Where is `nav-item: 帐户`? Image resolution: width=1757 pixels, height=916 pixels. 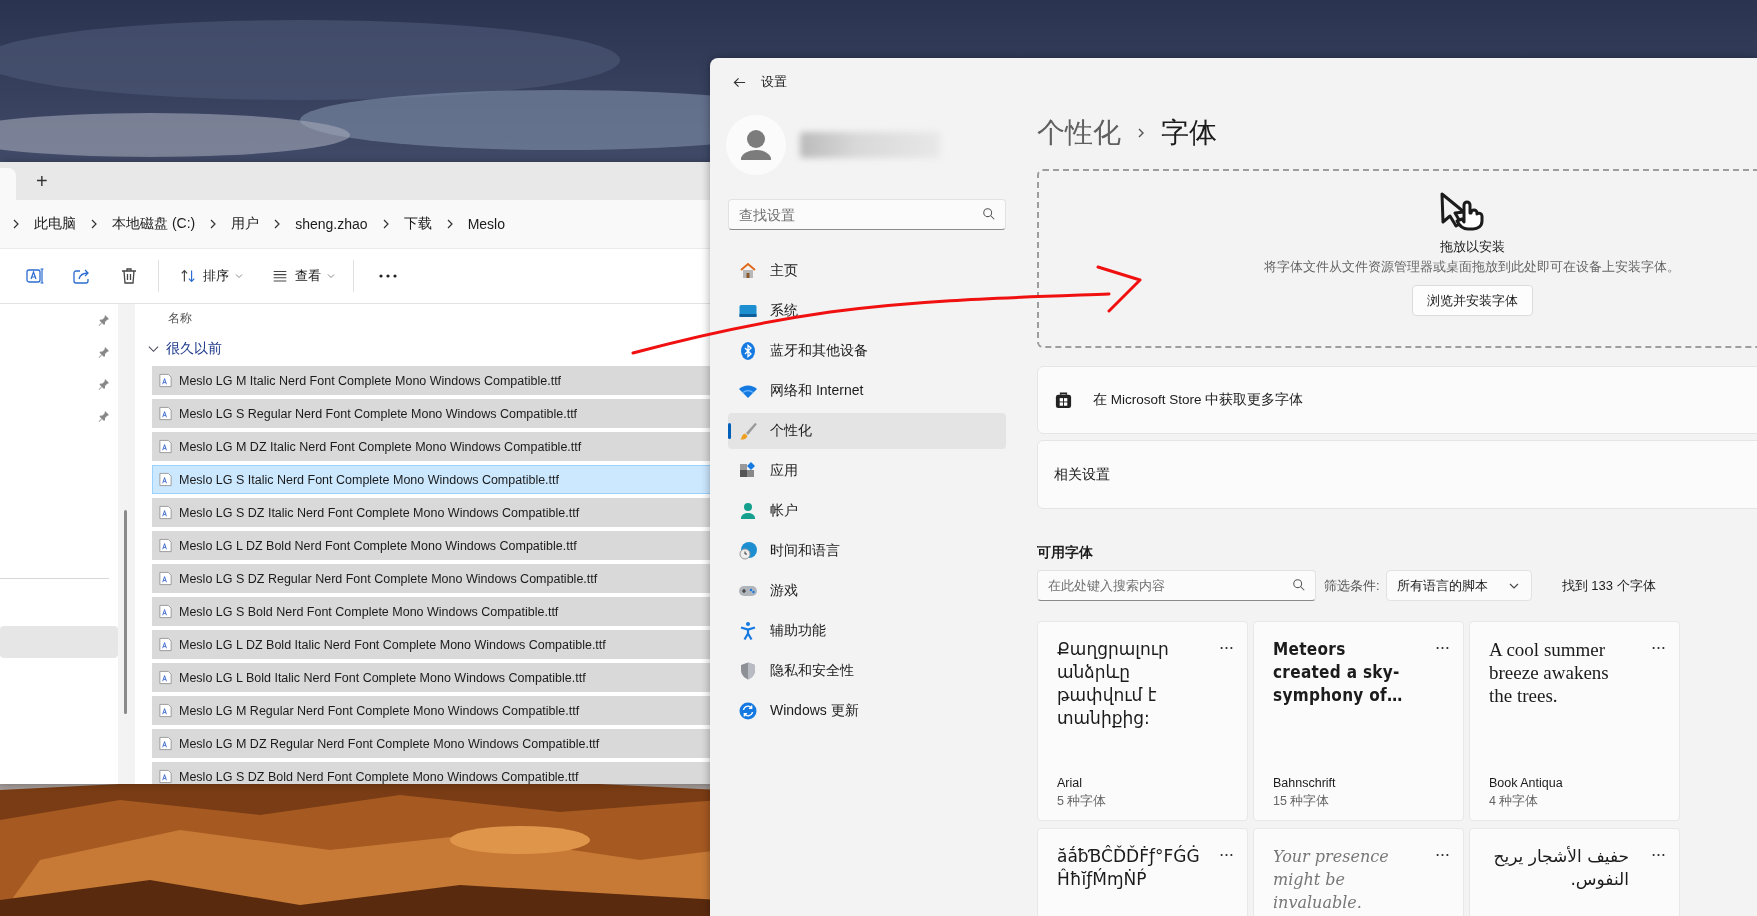
nav-item: 帐户 is located at coordinates (867, 511).